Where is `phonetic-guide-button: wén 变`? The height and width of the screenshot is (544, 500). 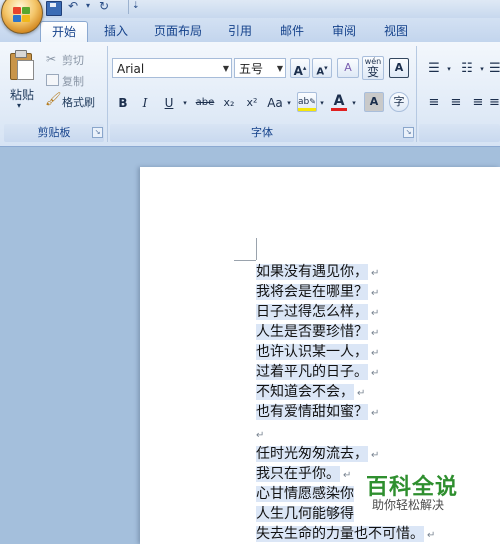
phonetic-guide-button: wén 变 is located at coordinates (373, 68).